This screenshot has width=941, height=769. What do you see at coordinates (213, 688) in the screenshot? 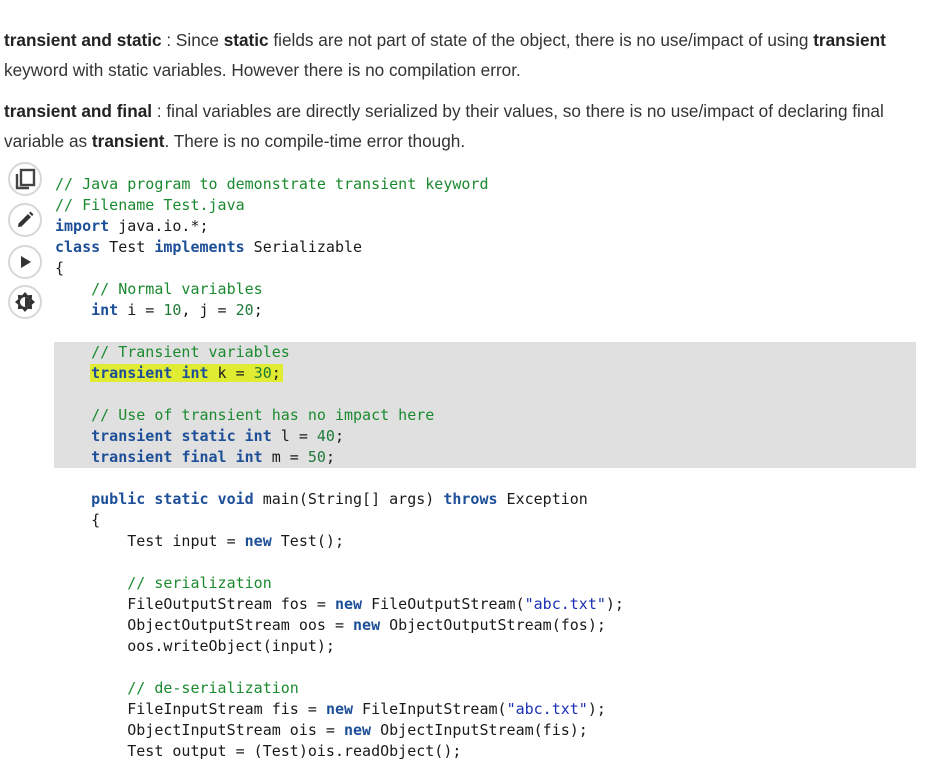
I see `code-comment: // de-serialization` at bounding box center [213, 688].